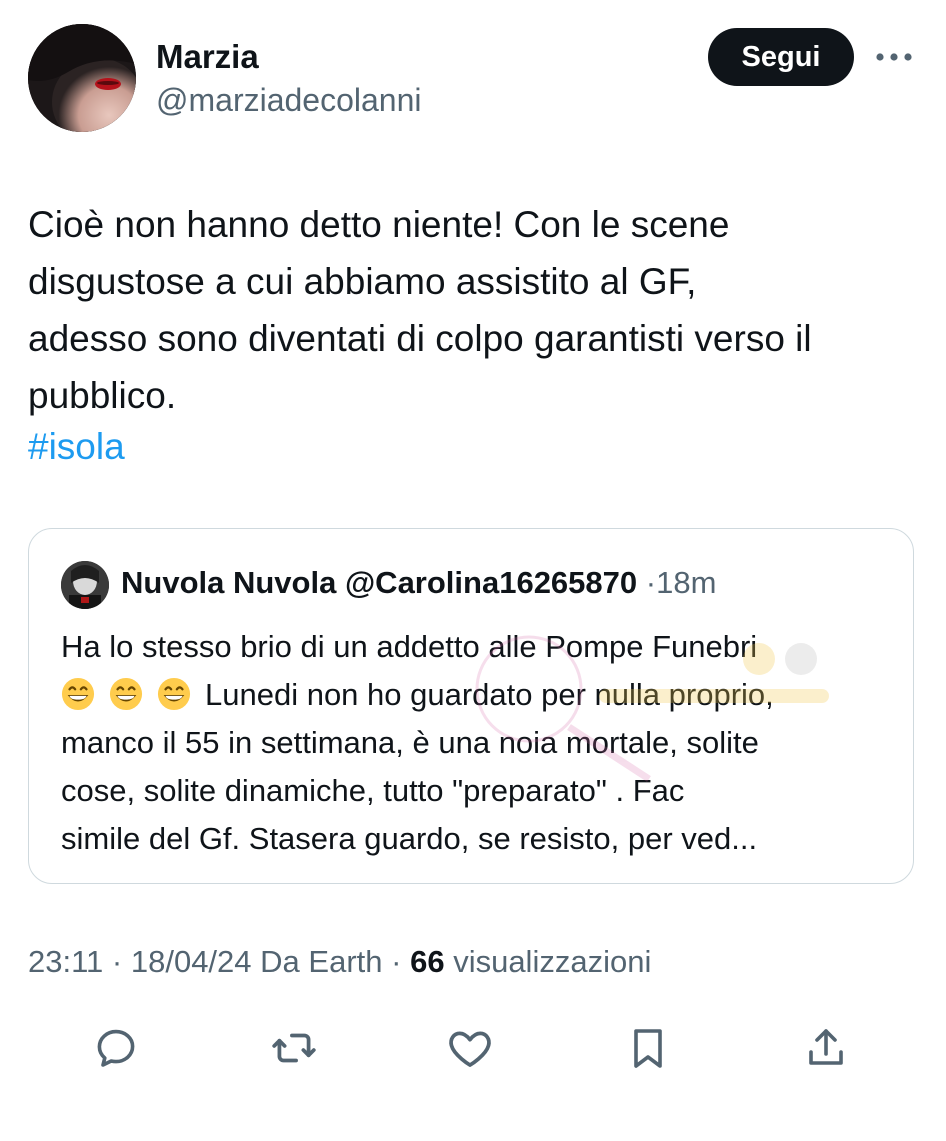 This screenshot has width=946, height=1141. I want to click on action-bar, so click(473, 1050).